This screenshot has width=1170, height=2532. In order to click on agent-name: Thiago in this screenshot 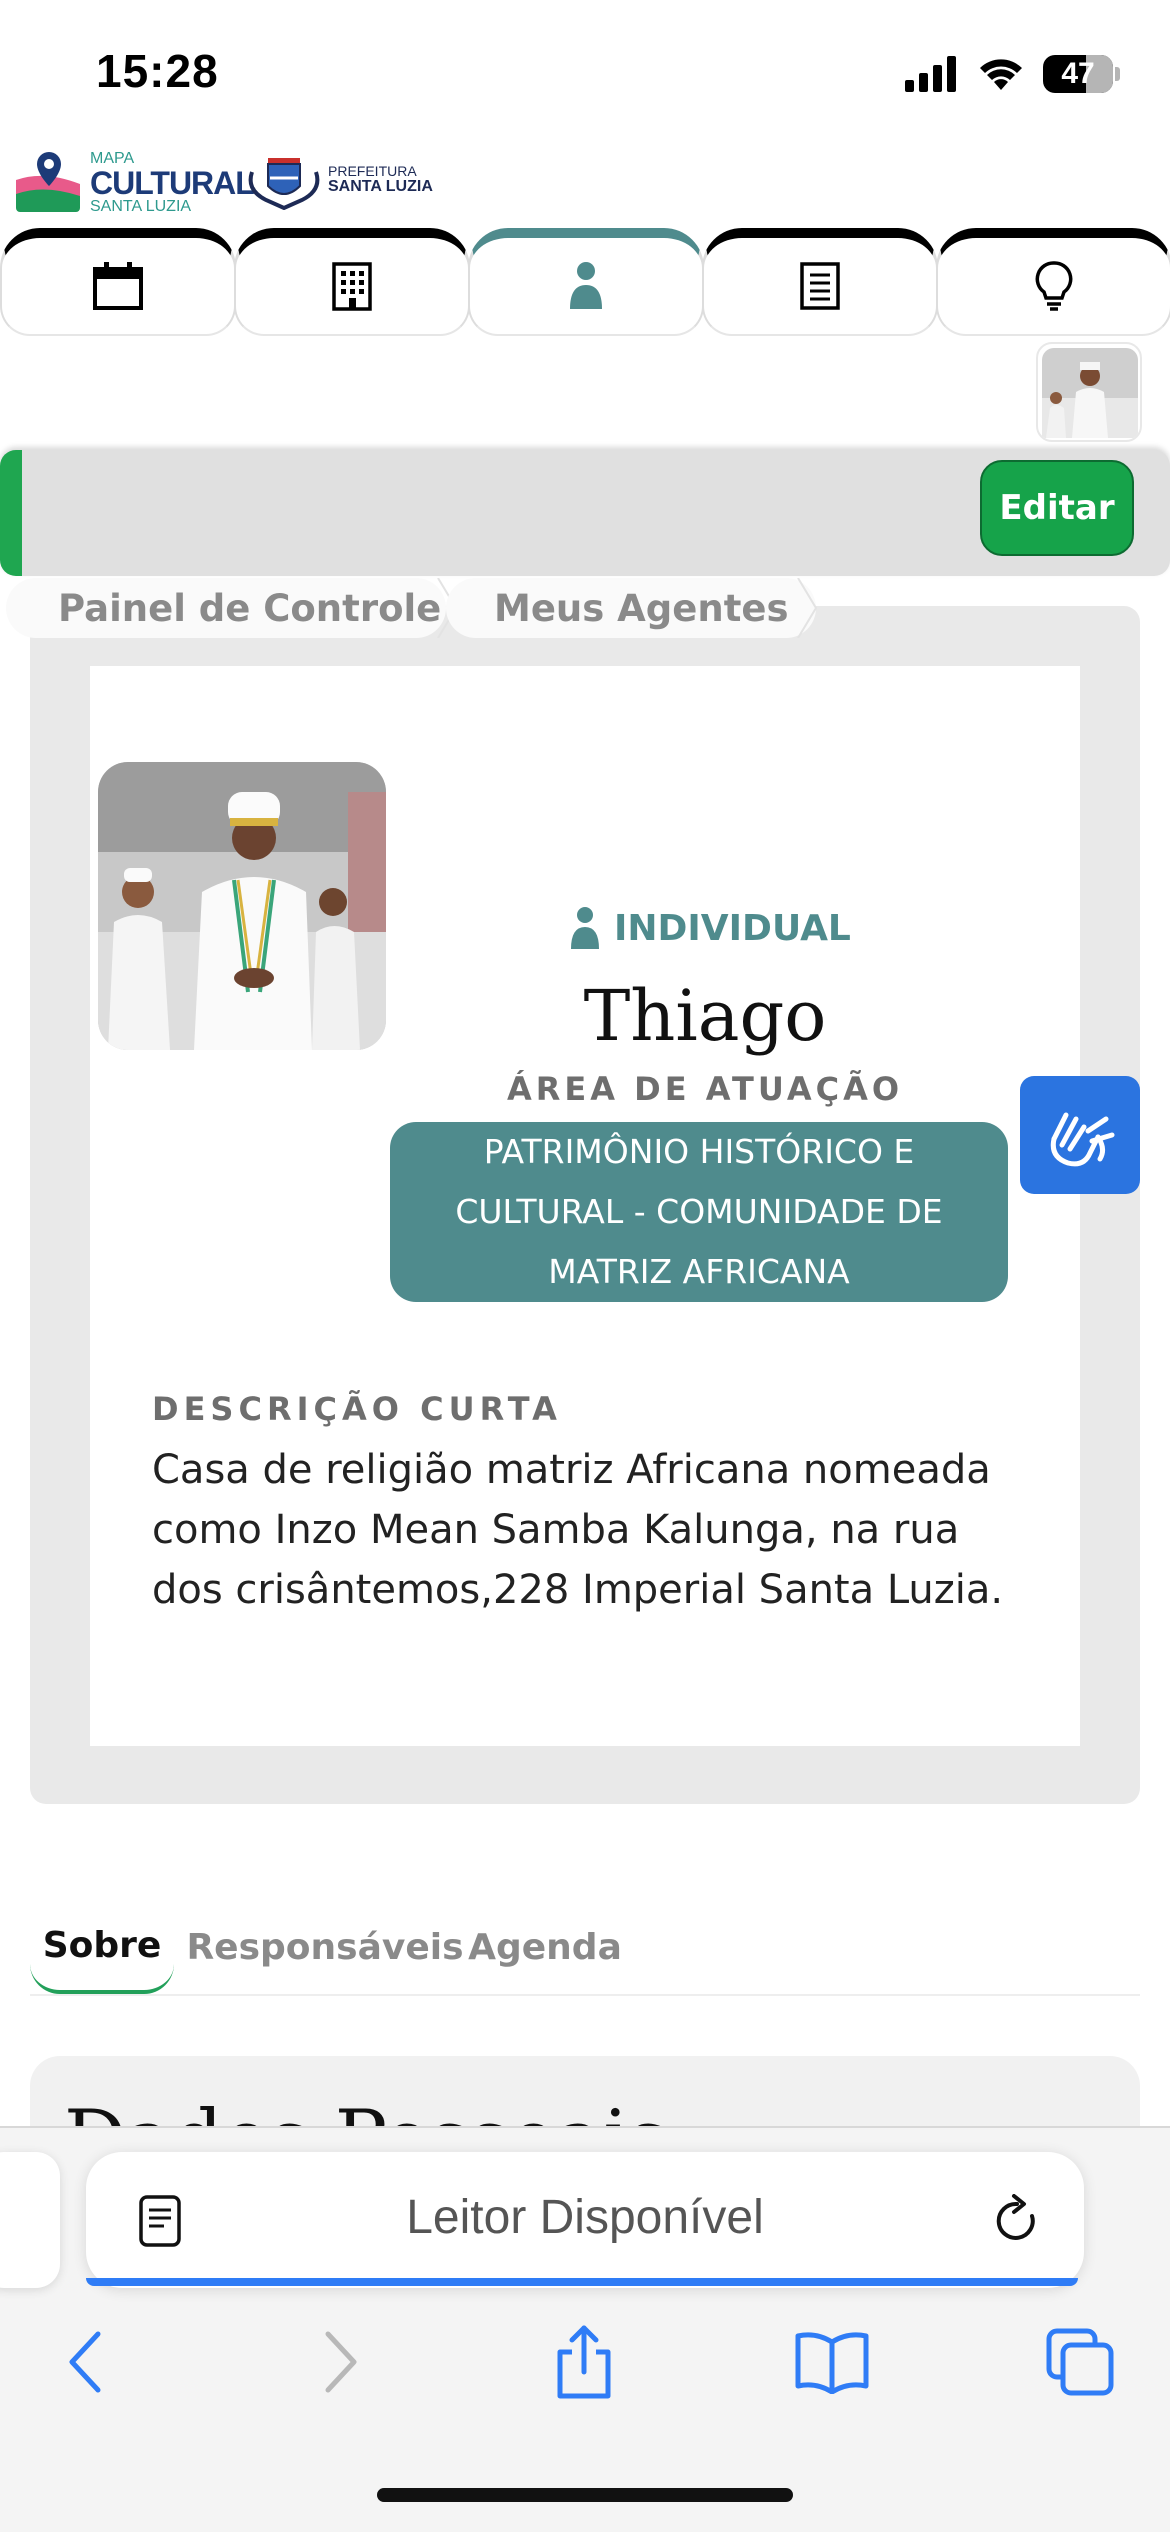, I will do `click(705, 1016)`.